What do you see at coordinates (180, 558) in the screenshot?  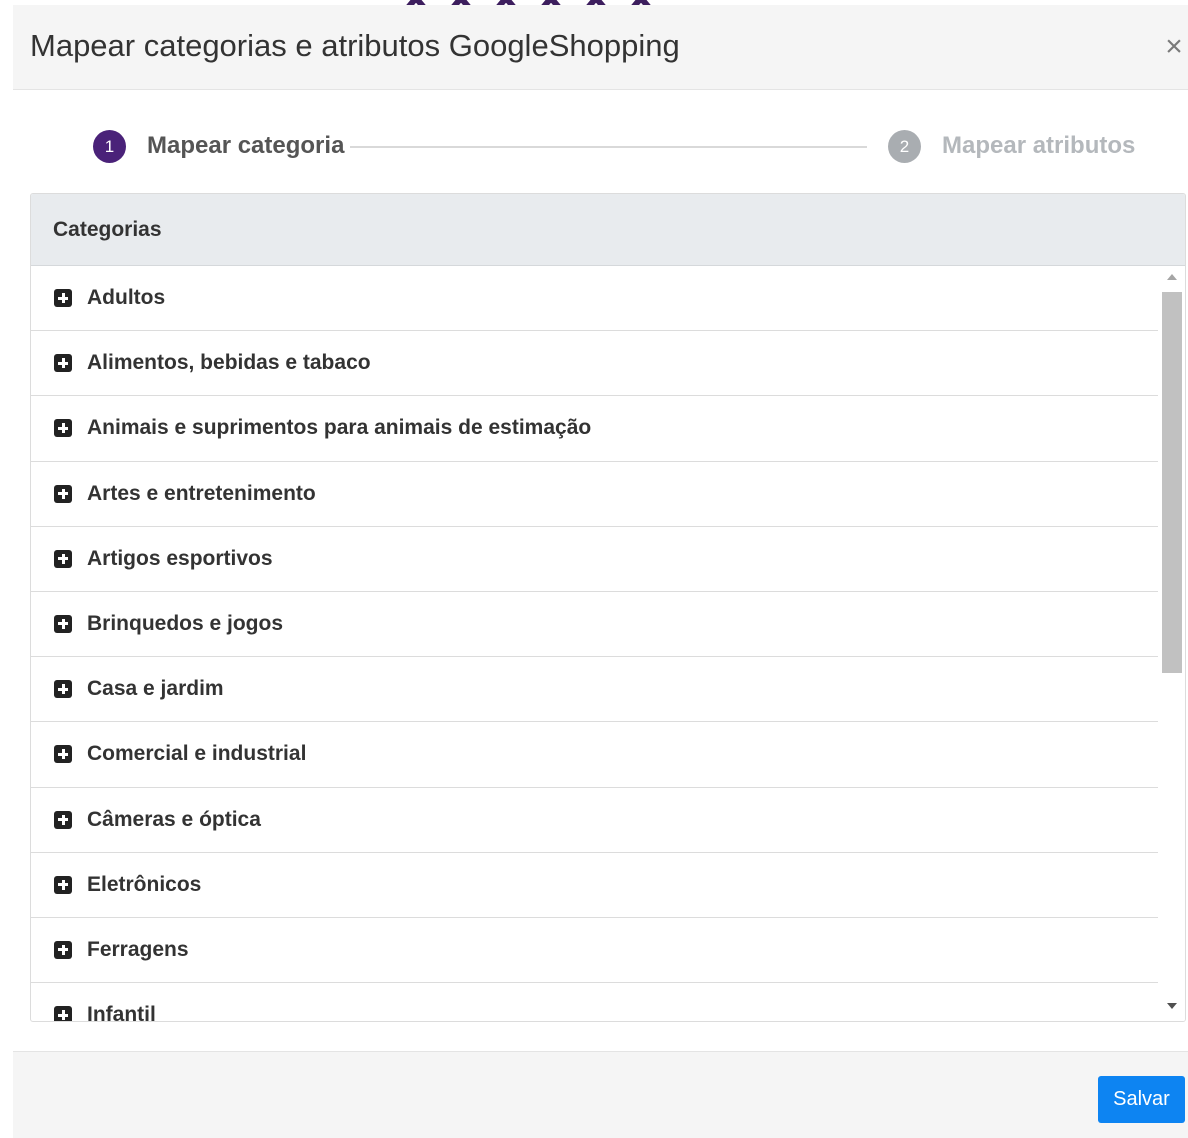 I see `category-label: Artigos esportivos` at bounding box center [180, 558].